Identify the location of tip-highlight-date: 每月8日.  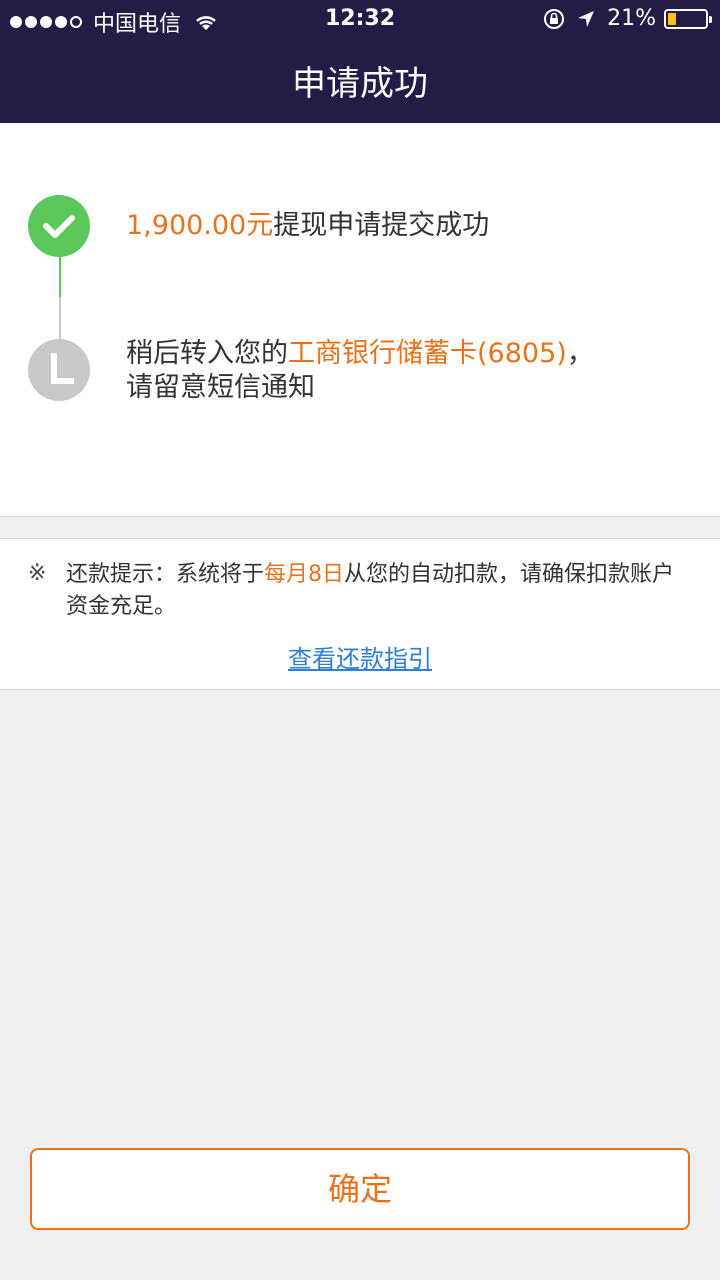
(304, 574).